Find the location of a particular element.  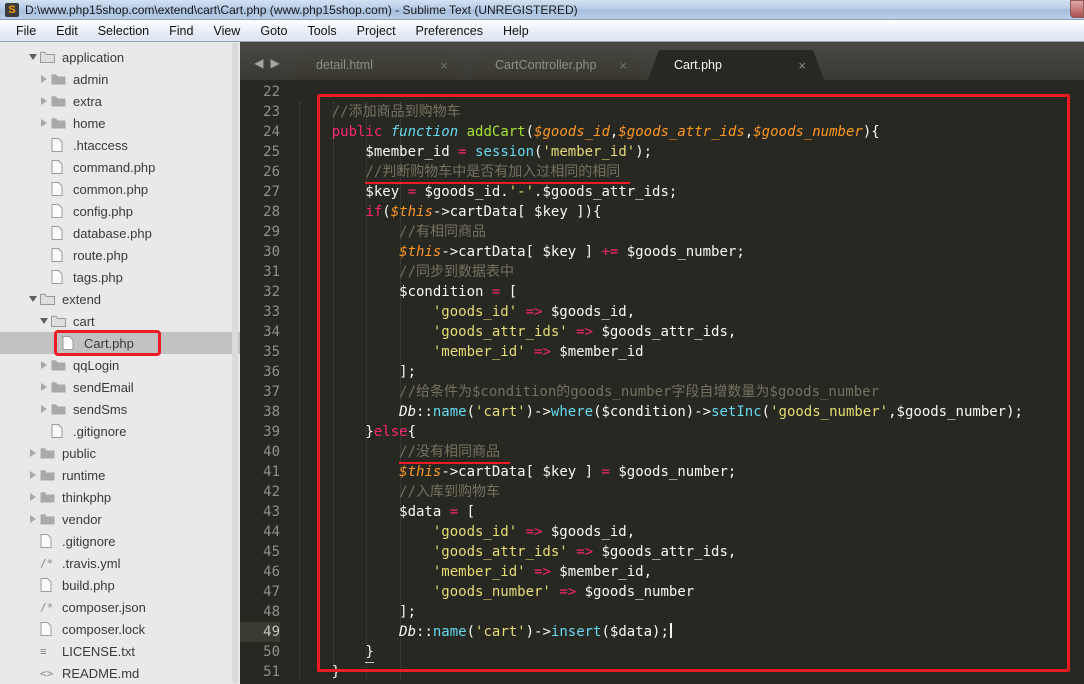

tab-detail-html: detail.html × is located at coordinates (378, 65).